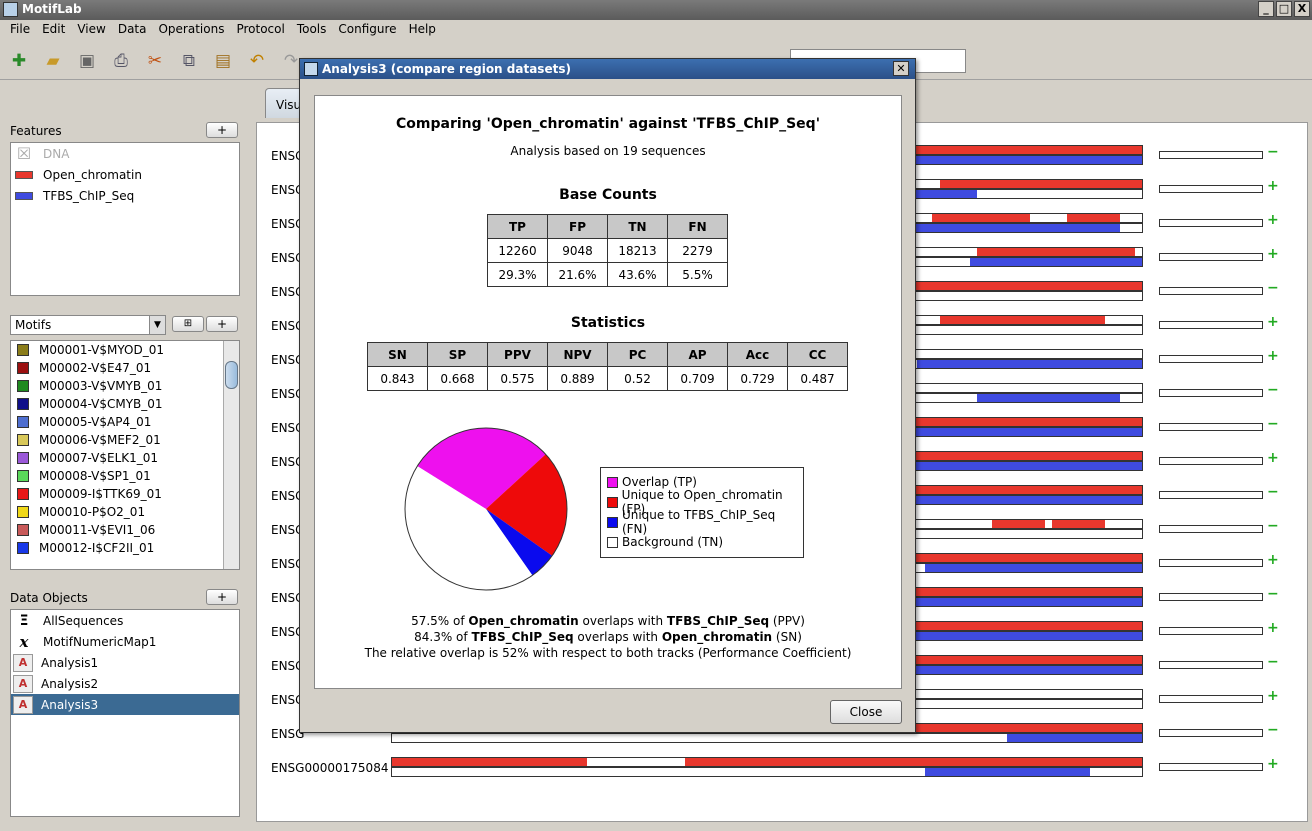  I want to click on add-data-object-button: +, so click(222, 597).